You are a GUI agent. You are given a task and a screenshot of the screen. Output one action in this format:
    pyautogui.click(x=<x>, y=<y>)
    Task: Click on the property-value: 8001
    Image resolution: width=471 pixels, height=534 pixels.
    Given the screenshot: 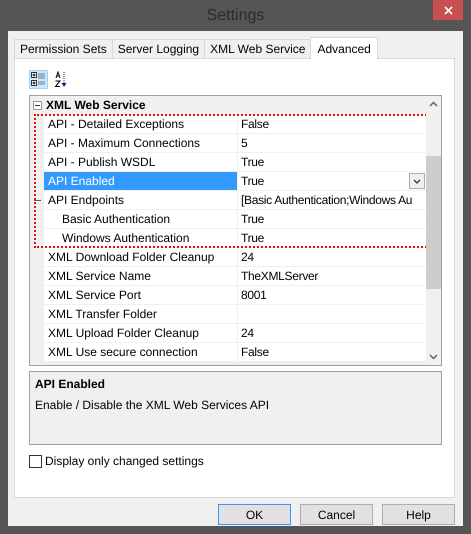 What is the action you would take?
    pyautogui.click(x=332, y=295)
    